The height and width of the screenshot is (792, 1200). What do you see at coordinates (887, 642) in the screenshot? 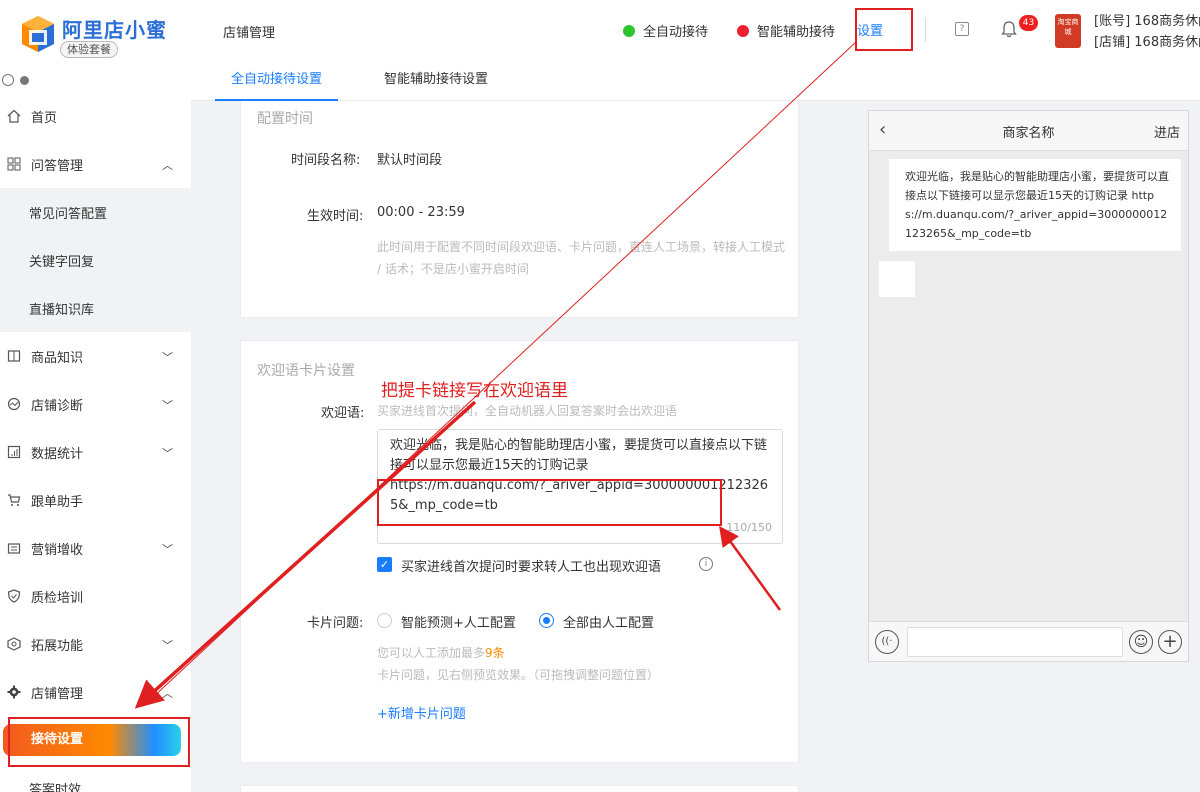
I see `voice-icon: ((·` at bounding box center [887, 642].